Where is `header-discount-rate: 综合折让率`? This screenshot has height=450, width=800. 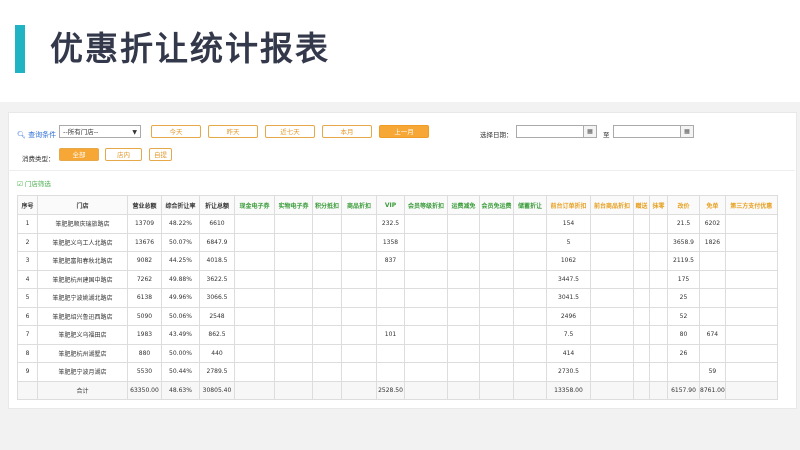 header-discount-rate: 综合折让率 is located at coordinates (180, 205).